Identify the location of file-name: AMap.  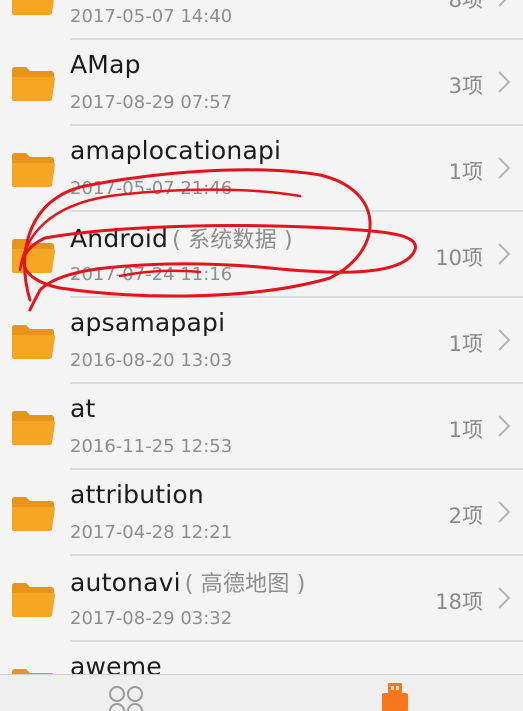
(105, 64).